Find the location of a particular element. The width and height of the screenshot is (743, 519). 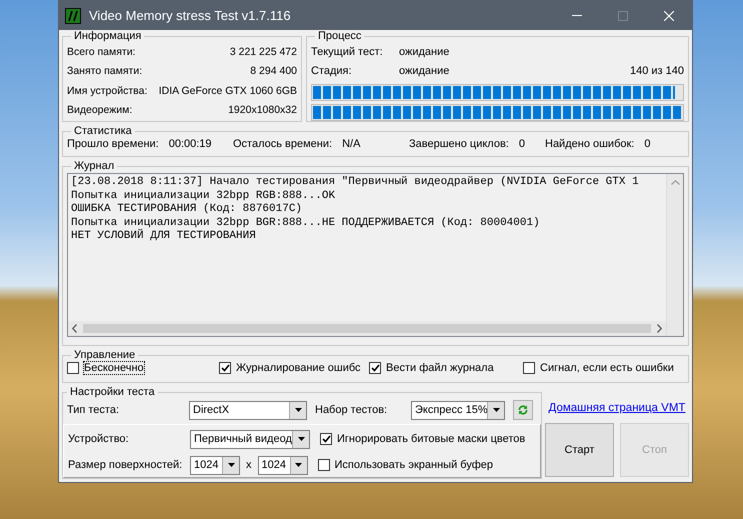

stat-label: Осталось времени: is located at coordinates (282, 144).